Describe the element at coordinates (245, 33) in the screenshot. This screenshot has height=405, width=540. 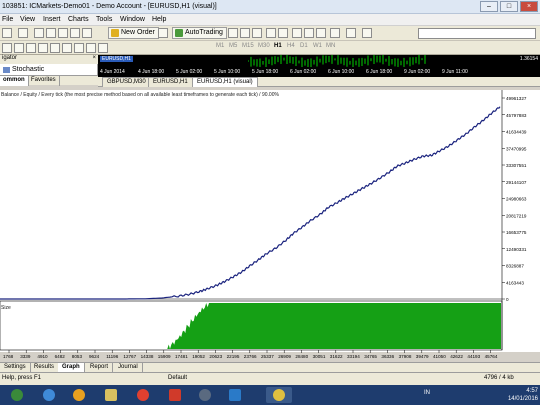
I see `candlestick-icon` at that location.